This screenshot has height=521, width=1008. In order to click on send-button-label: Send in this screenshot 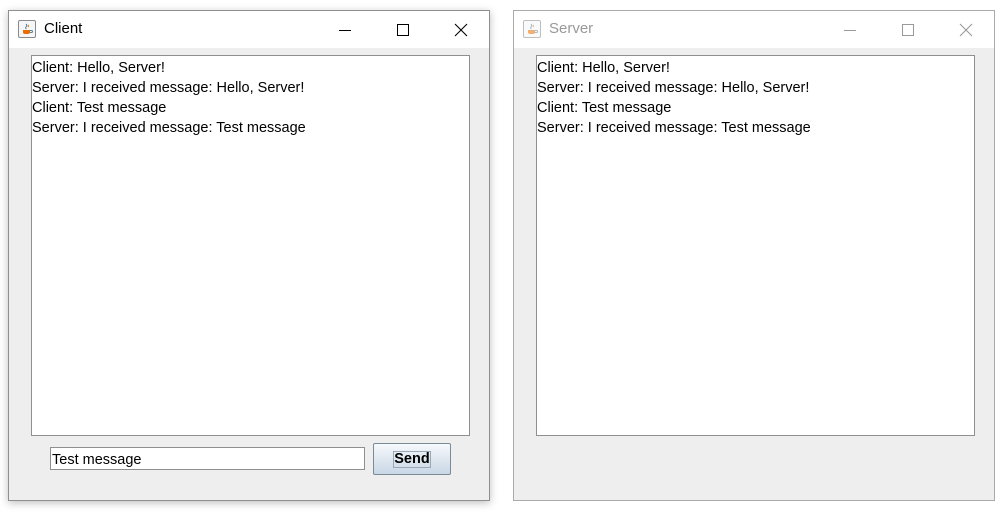, I will do `click(412, 459)`.